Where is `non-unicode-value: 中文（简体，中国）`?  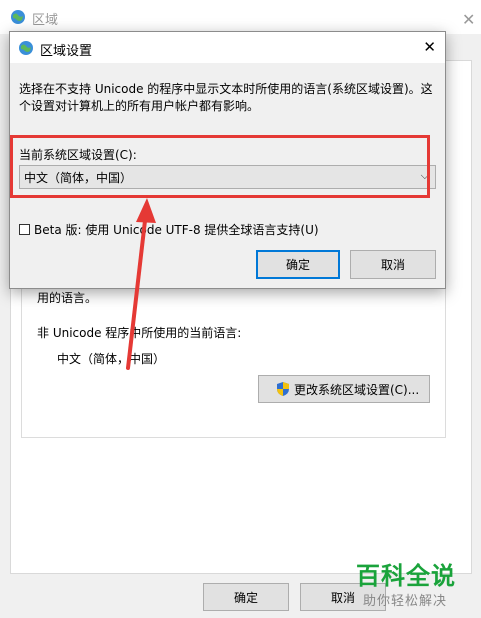 non-unicode-value: 中文（简体，中国） is located at coordinates (111, 359).